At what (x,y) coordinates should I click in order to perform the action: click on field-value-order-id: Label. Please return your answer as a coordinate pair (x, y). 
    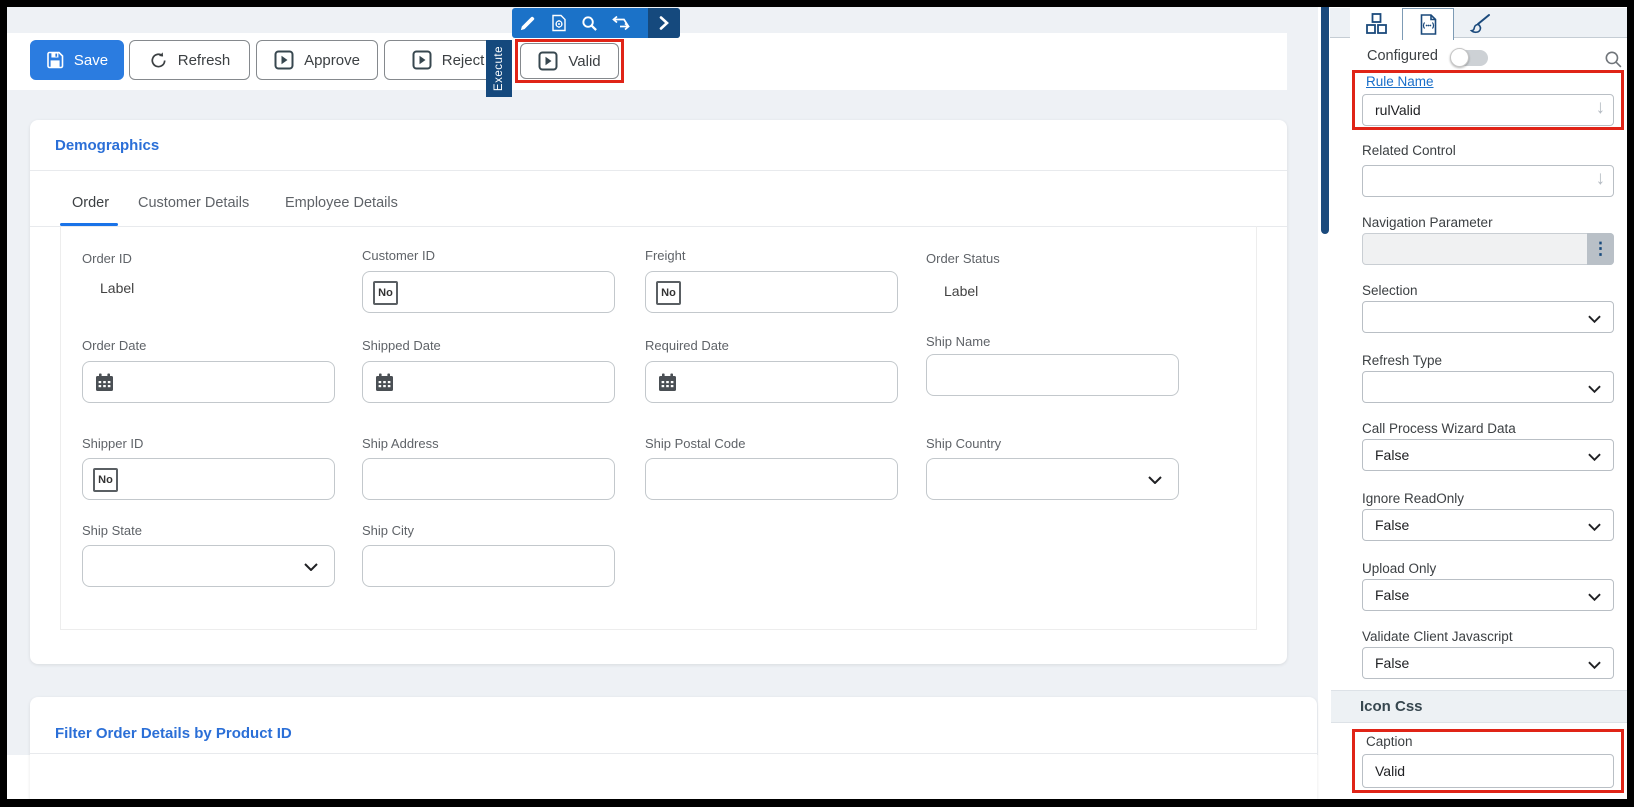
    Looking at the image, I should click on (117, 288).